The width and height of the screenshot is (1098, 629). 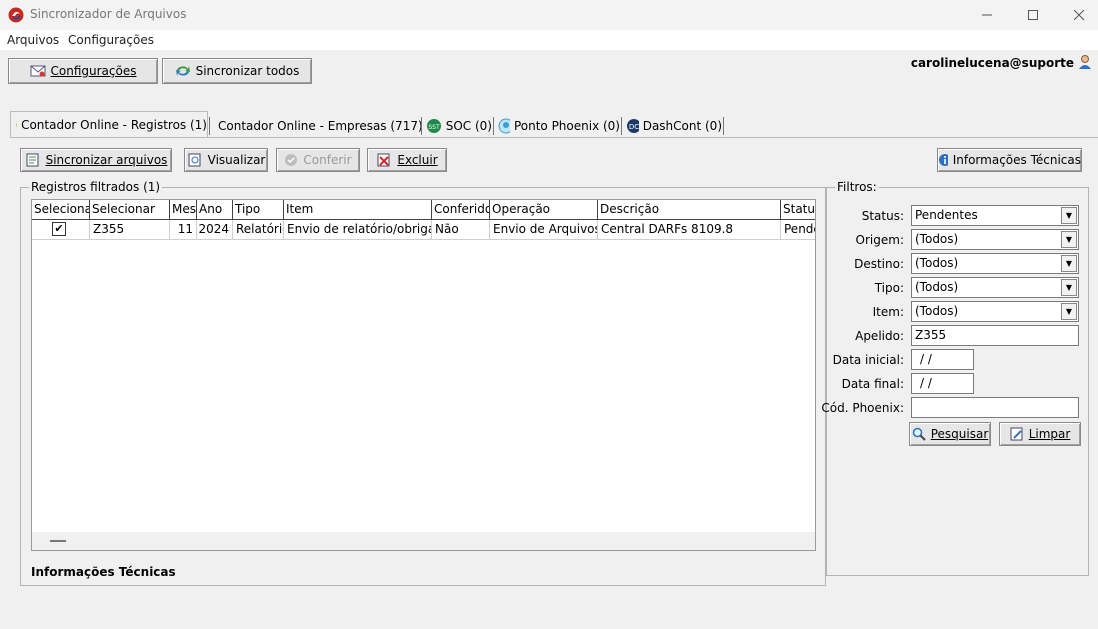 I want to click on delete-button: Excluir, so click(x=407, y=160).